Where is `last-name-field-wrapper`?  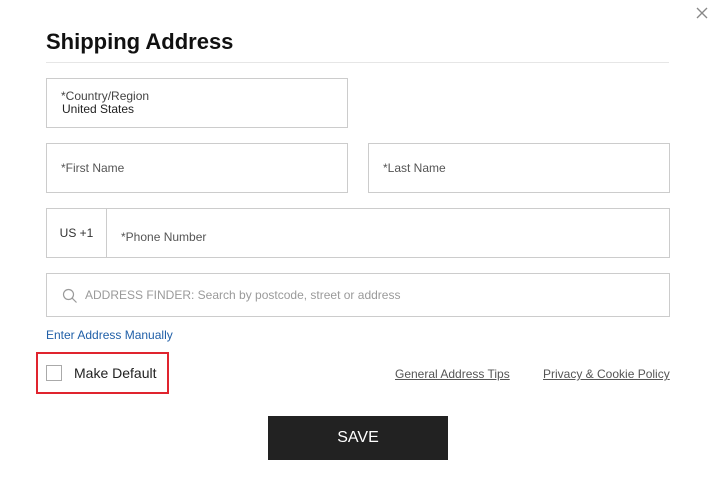
last-name-field-wrapper is located at coordinates (519, 168).